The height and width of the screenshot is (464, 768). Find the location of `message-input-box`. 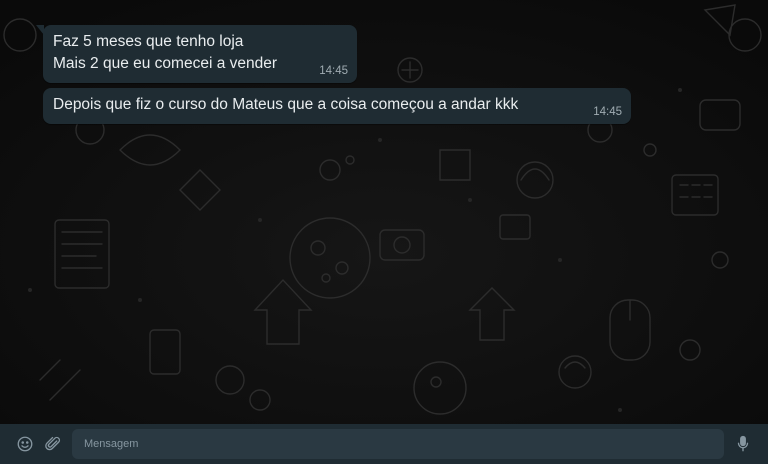

message-input-box is located at coordinates (398, 444).